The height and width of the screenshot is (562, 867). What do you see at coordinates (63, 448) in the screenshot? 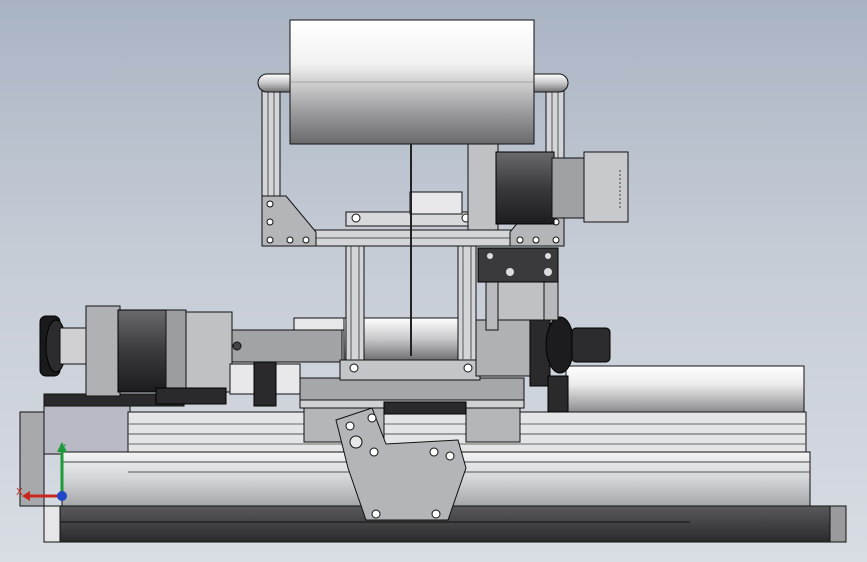
I see `triad-y-label: Y` at bounding box center [63, 448].